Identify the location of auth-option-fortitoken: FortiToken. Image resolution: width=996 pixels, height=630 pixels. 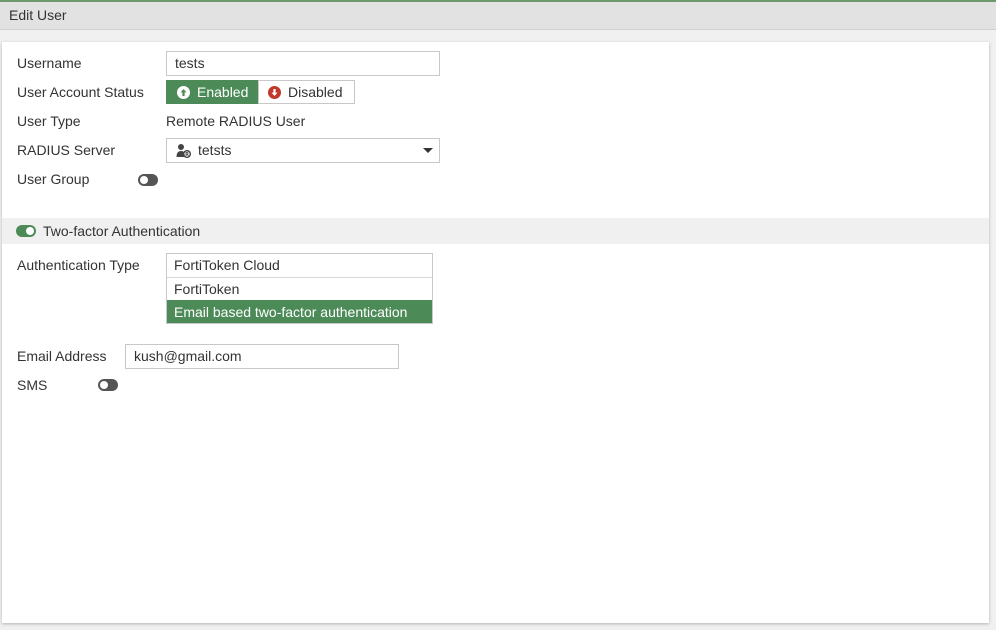
(299, 288).